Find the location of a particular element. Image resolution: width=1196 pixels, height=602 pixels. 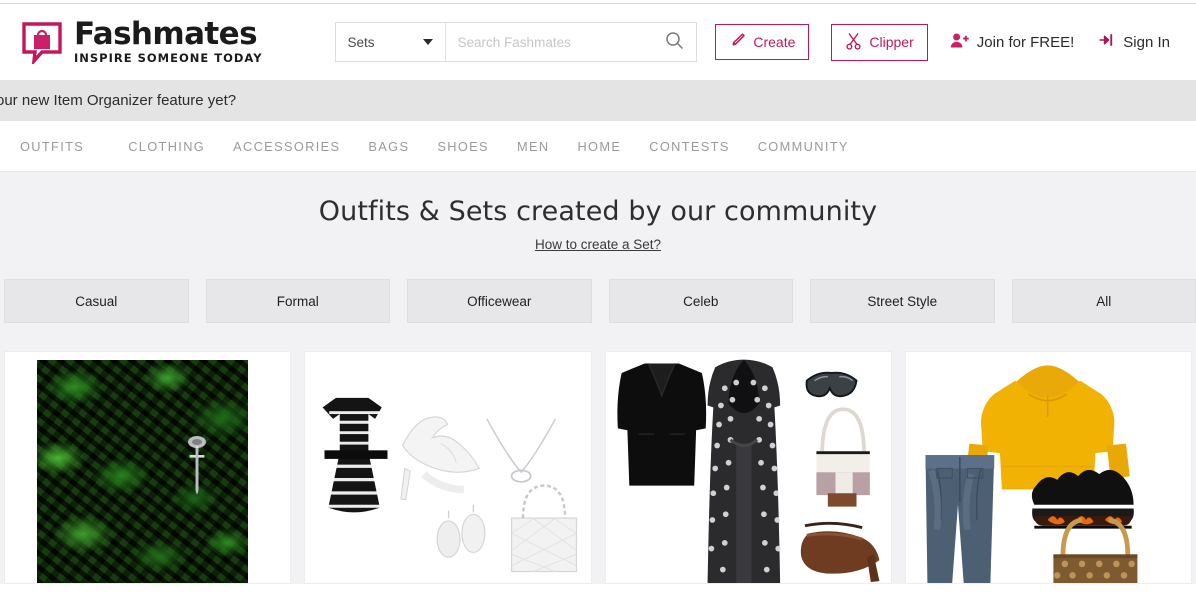

brand-logo: Fashmates INSPIRE SOMEONE TODAY is located at coordinates (141, 41).